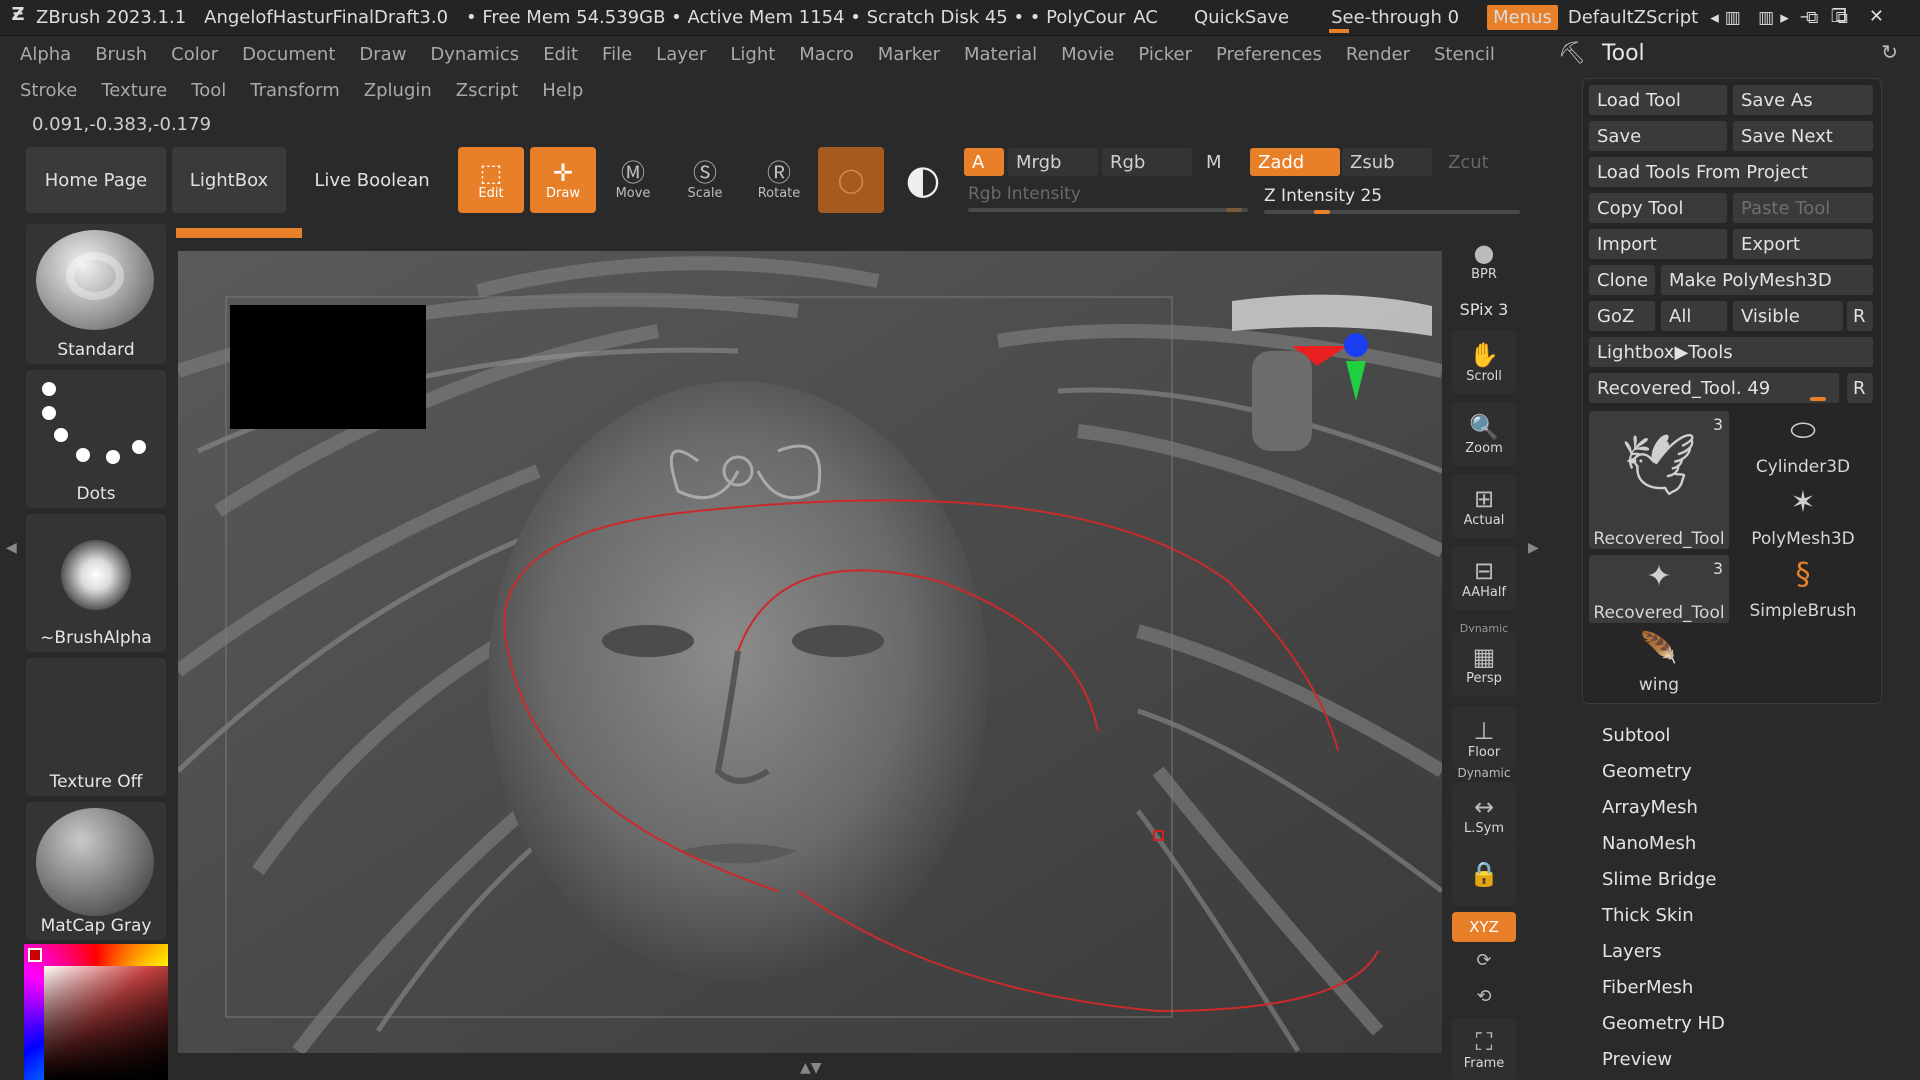 Image resolution: width=1920 pixels, height=1080 pixels. Describe the element at coordinates (1332, 371) in the screenshot. I see `3d-gizmo` at that location.